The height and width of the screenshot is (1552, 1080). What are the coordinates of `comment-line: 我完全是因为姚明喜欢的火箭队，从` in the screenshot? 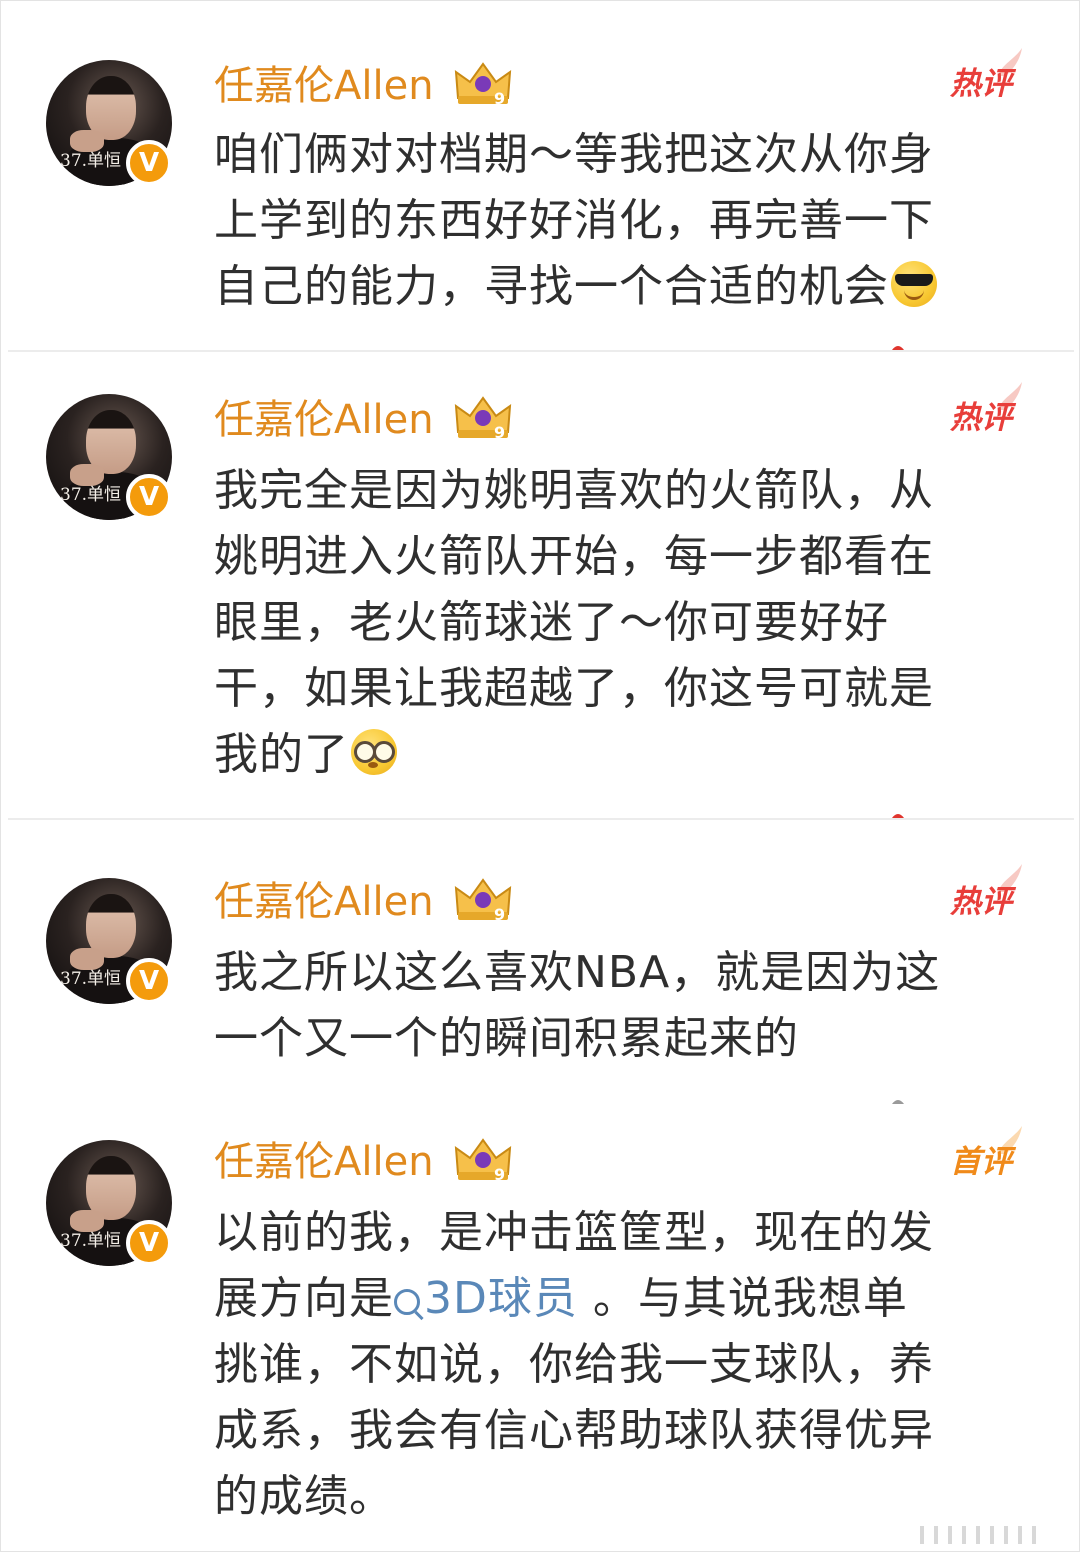 It's located at (574, 490).